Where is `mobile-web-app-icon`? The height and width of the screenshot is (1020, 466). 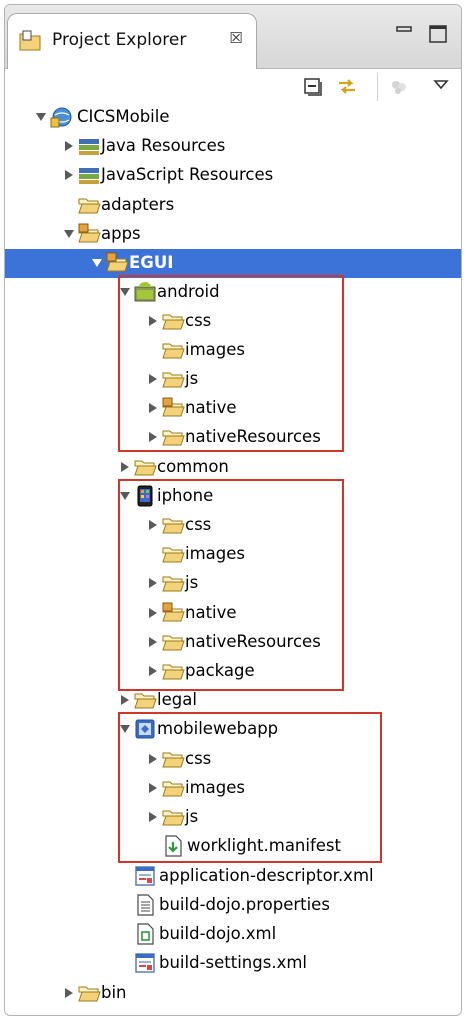
mobile-web-app-icon is located at coordinates (145, 729).